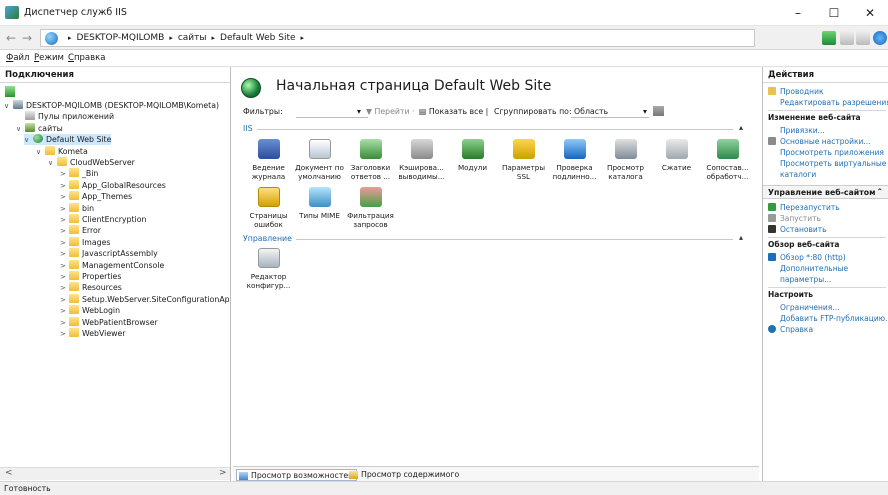  Describe the element at coordinates (645, 111) in the screenshot. I see `group-dropdown-icon: ▾` at that location.